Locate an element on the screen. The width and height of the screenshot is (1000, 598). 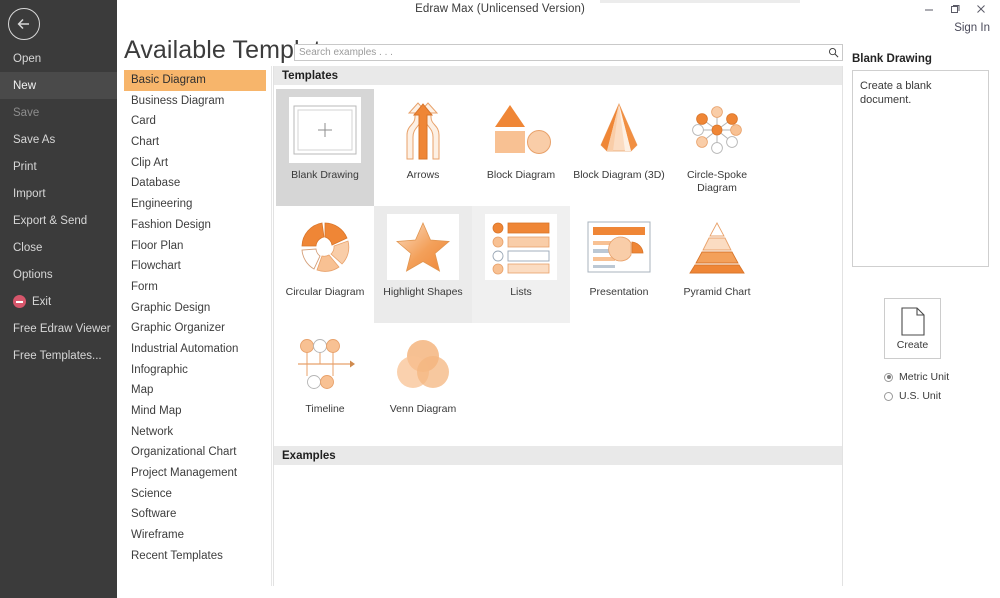
blank-page-icon is located at coordinates (325, 130).